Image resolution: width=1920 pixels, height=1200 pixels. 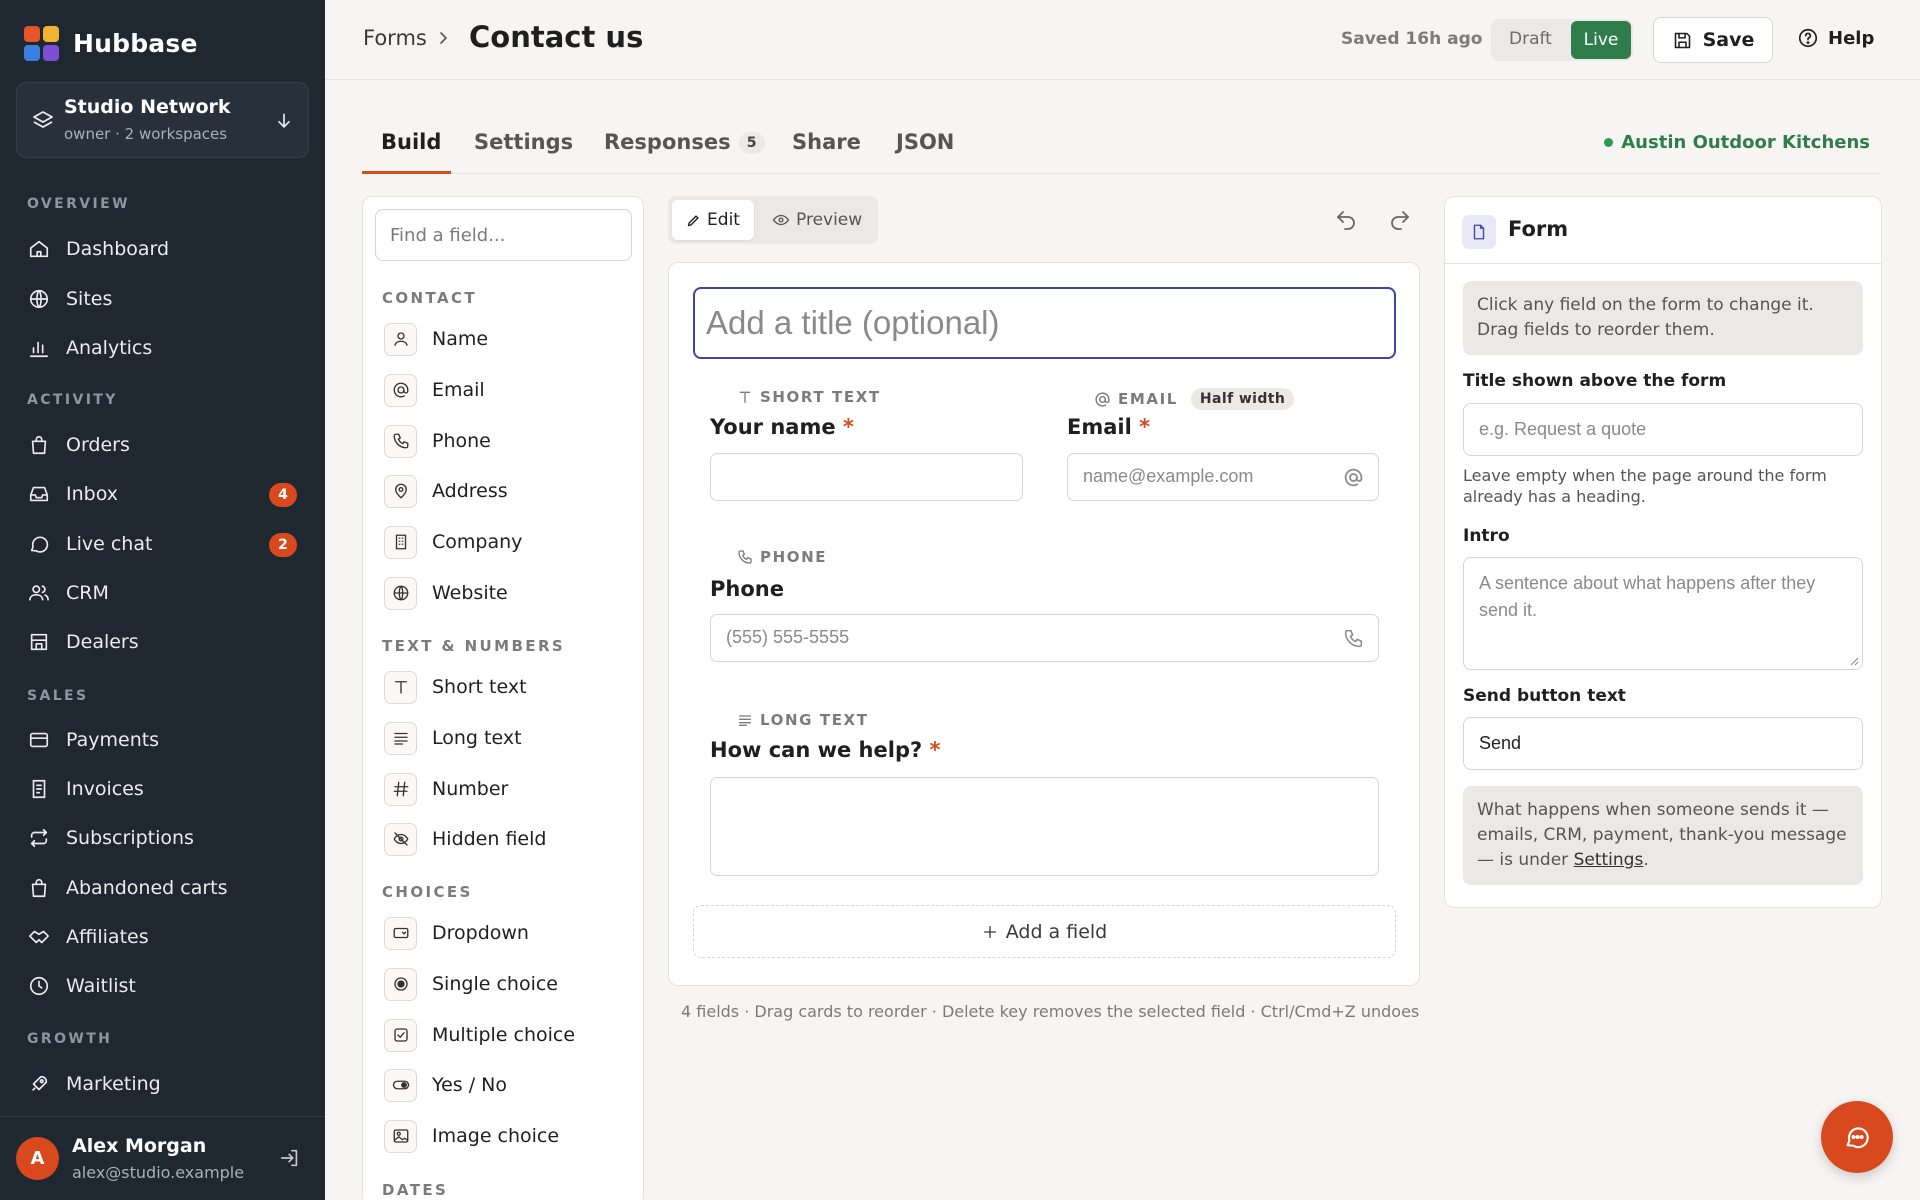 I want to click on arrow-down-icon, so click(x=284, y=121).